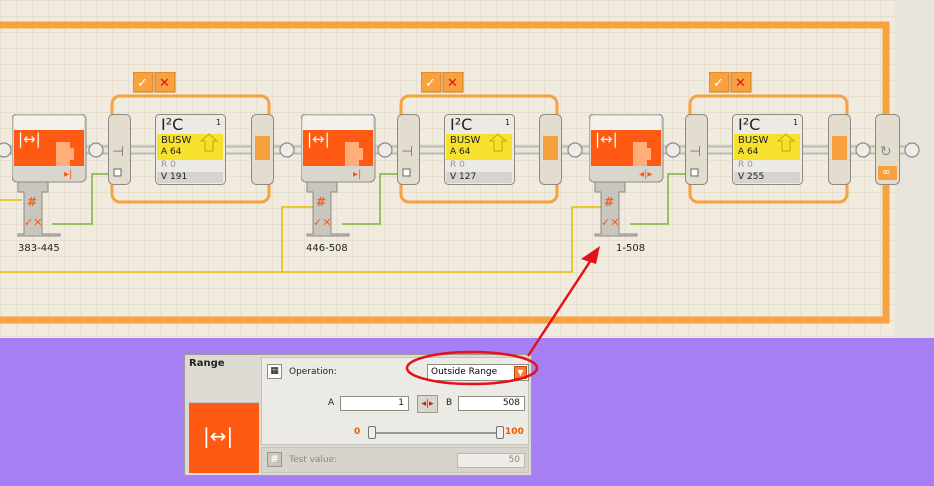  Describe the element at coordinates (561, 305) in the screenshot. I see `annotation-arrow` at that location.